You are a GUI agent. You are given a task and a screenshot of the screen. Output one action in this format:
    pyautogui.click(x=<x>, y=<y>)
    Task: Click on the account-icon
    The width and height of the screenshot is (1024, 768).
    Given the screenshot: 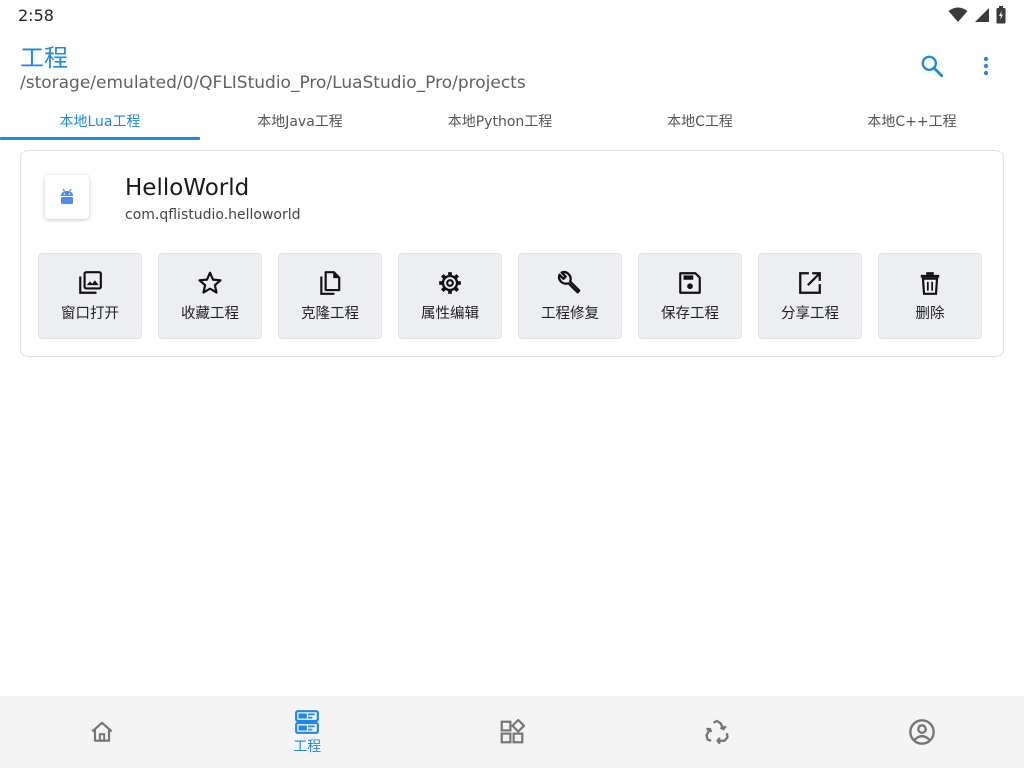 What is the action you would take?
    pyautogui.click(x=922, y=732)
    